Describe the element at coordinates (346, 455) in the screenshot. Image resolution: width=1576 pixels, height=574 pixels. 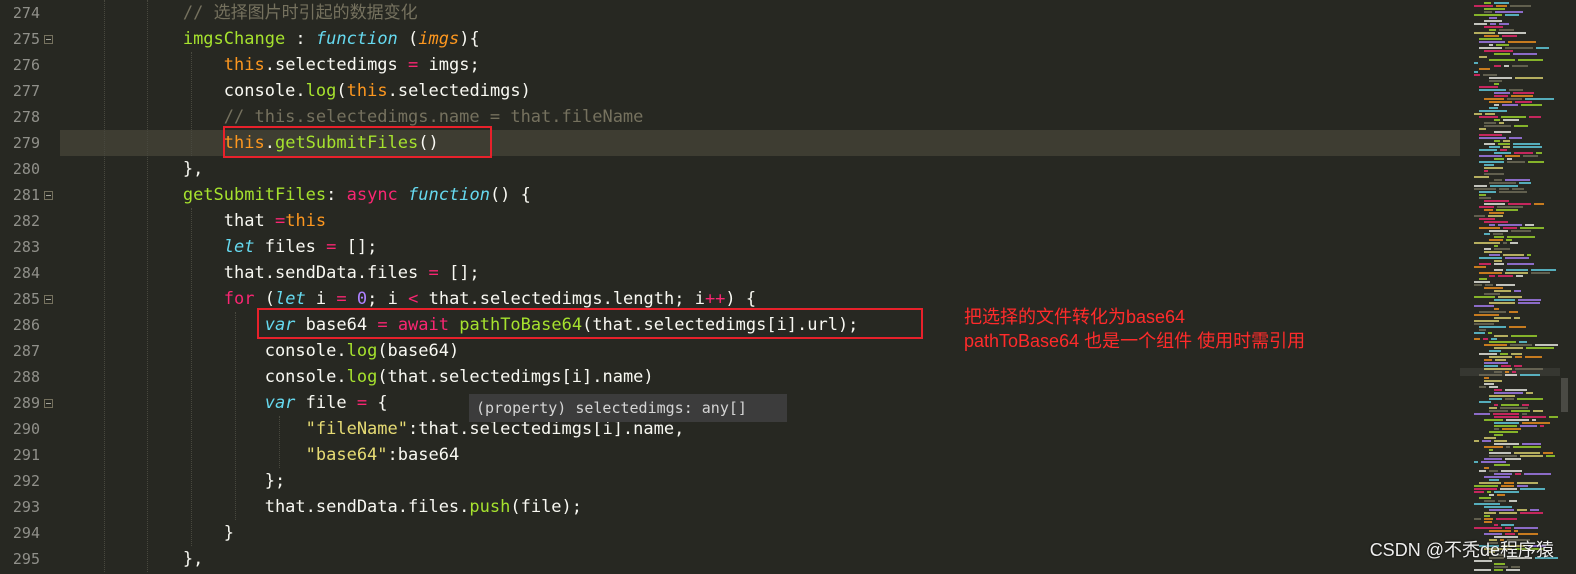
I see `code-token: "base64"` at that location.